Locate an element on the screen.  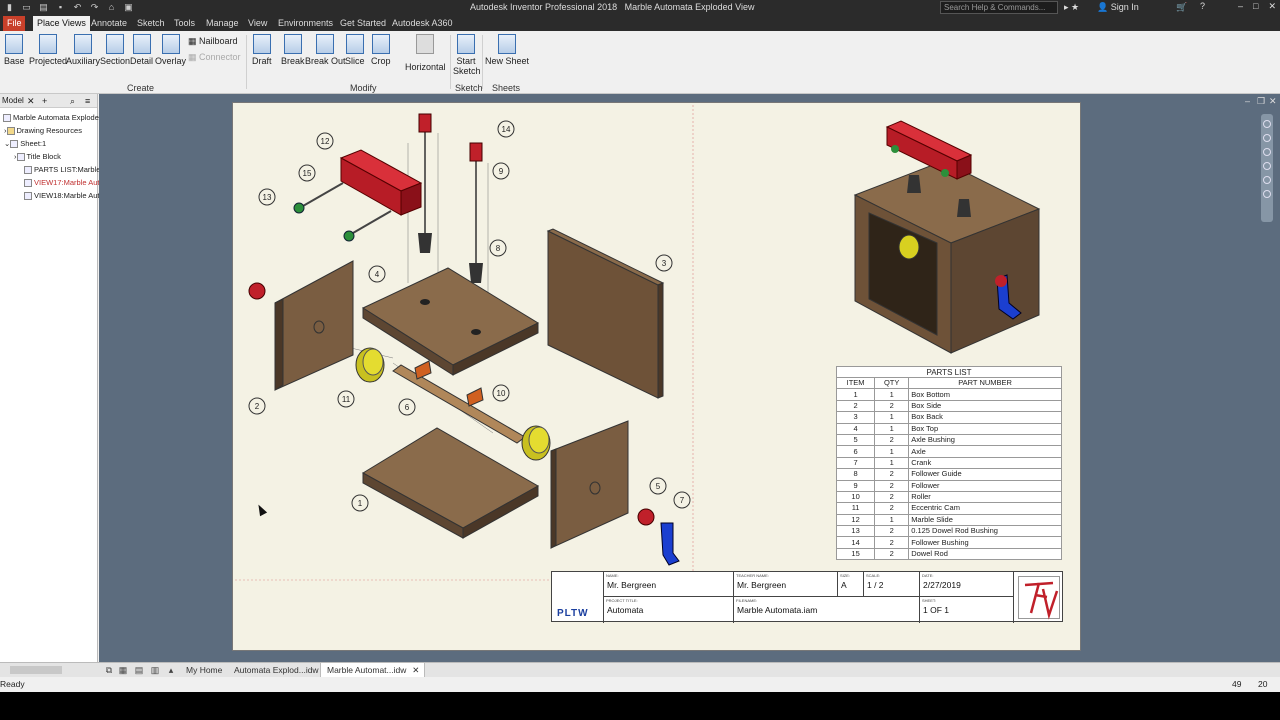
browser-scrollbar is located at coordinates (49, 670).